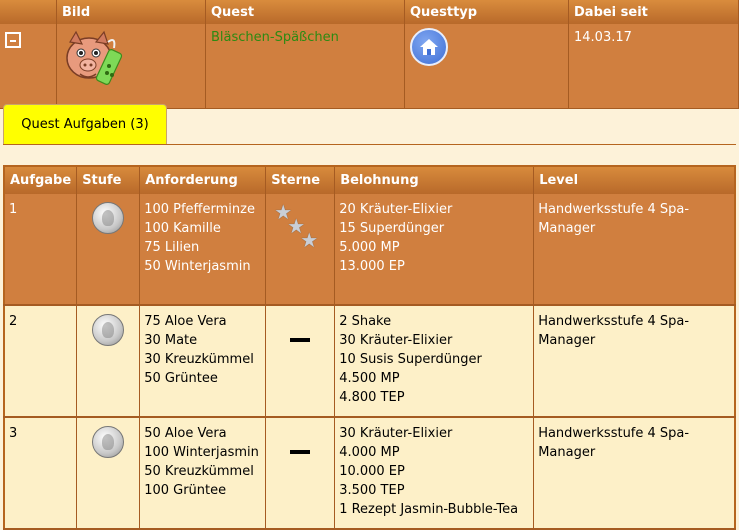 The width and height of the screenshot is (739, 530). I want to click on belohnung-item: 4.800 TEP, so click(372, 397).